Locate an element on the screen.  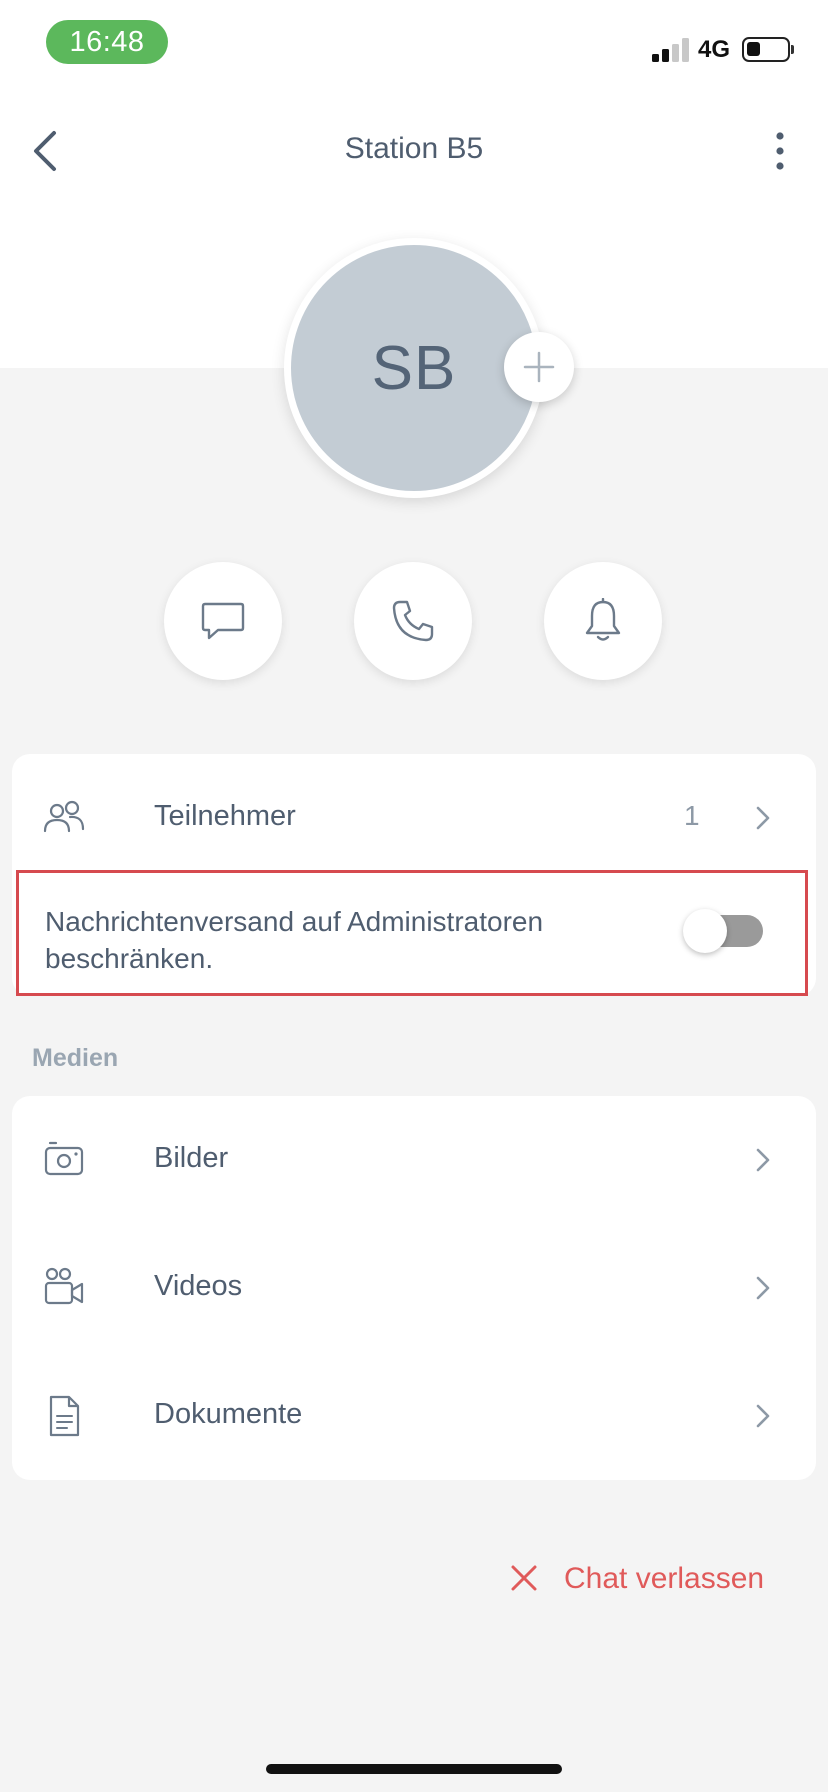
media-item-documents: Dokumente is located at coordinates (414, 1416).